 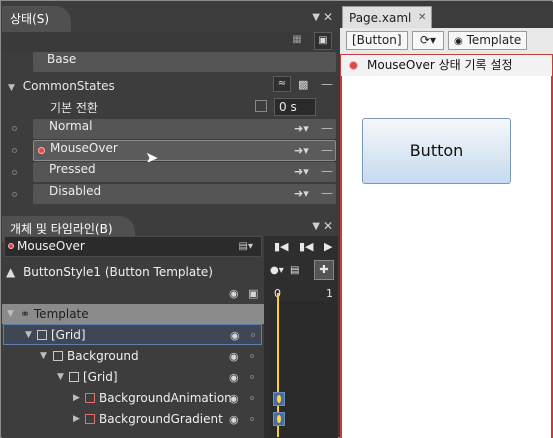 What do you see at coordinates (277, 271) in the screenshot?
I see `record-keyframe-icon: ●▾` at bounding box center [277, 271].